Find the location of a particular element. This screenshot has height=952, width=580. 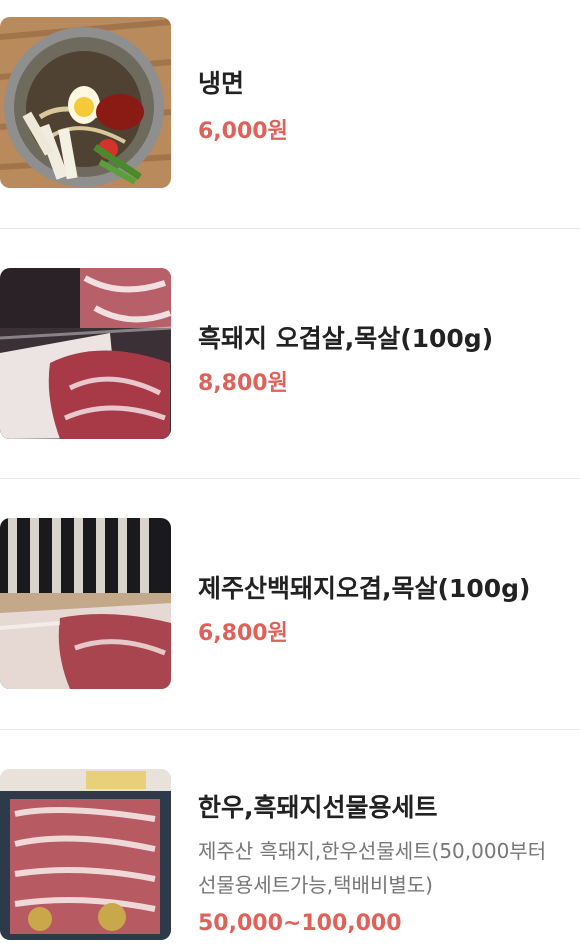

black-pork-photo is located at coordinates (85, 353).